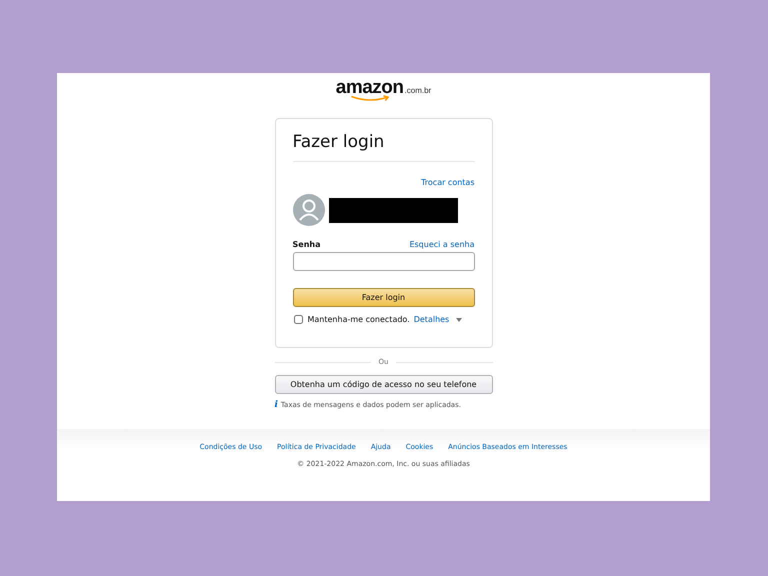  Describe the element at coordinates (370, 88) in the screenshot. I see `logo-wordmark: amazon` at that location.